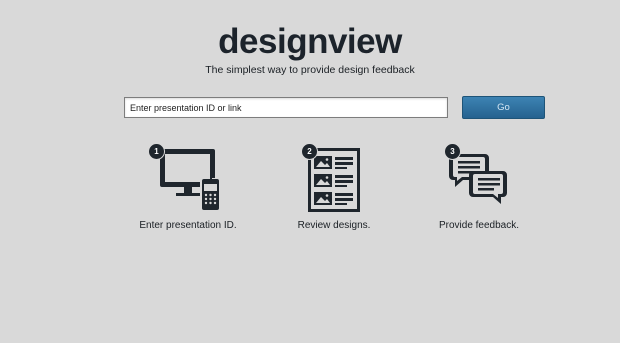 This screenshot has height=343, width=620. Describe the element at coordinates (286, 107) in the screenshot. I see `presentation-id-input` at that location.